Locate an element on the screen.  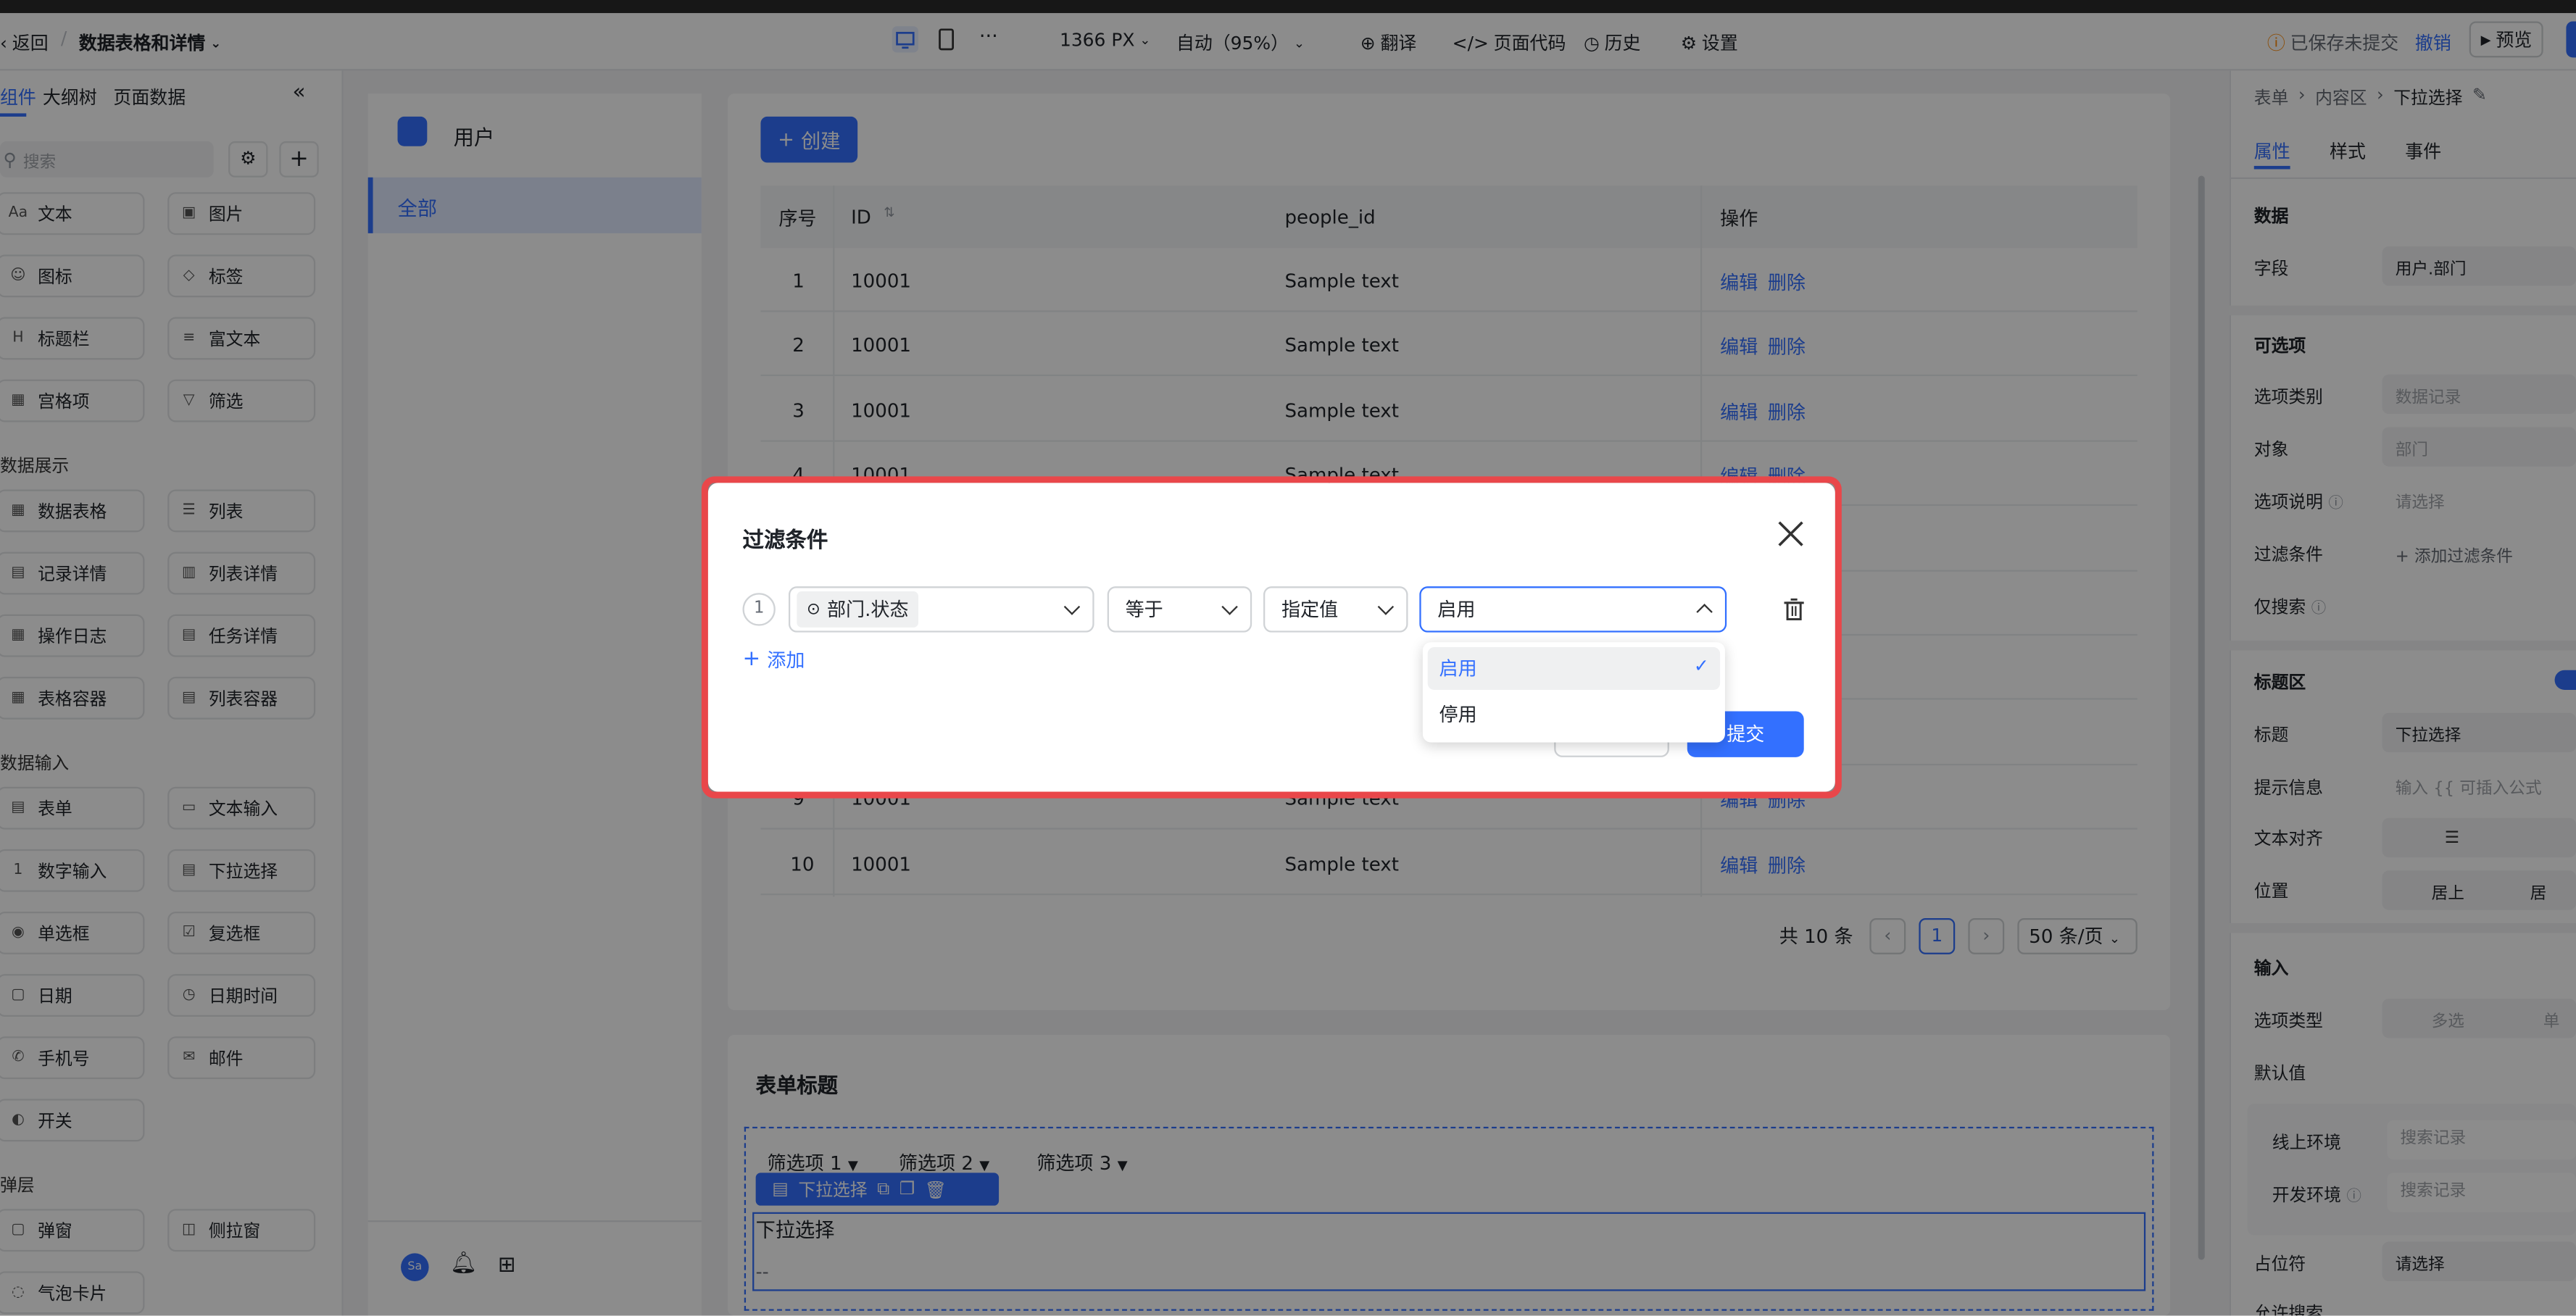
condition-index: 1 is located at coordinates (759, 609).